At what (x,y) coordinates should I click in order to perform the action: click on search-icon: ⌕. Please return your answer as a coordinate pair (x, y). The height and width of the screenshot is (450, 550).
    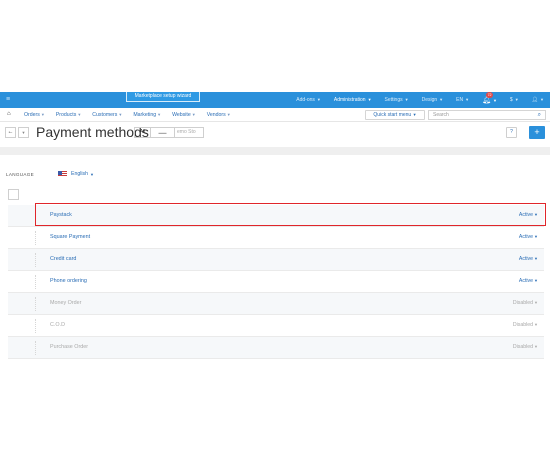
    Looking at the image, I should click on (539, 115).